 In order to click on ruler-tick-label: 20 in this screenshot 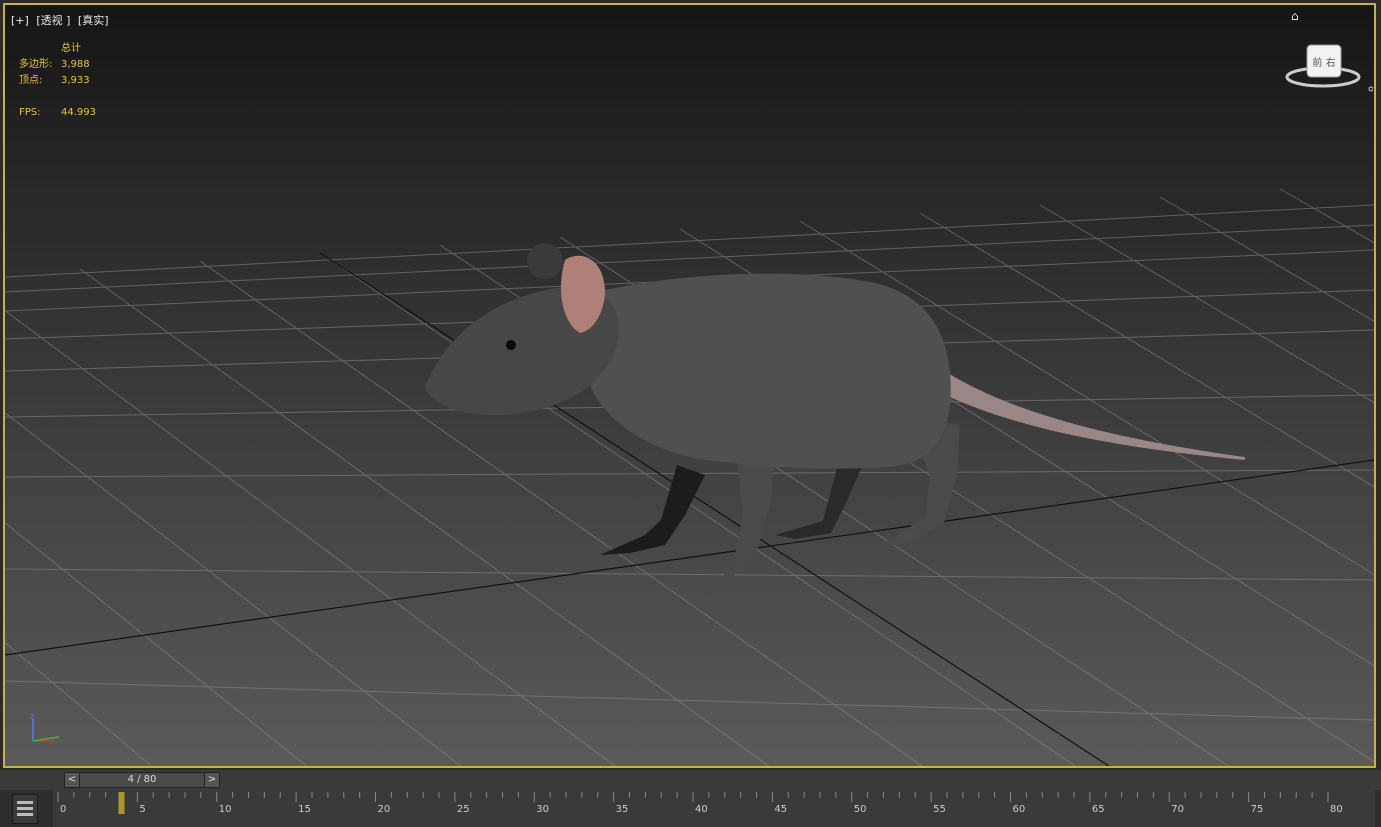, I will do `click(384, 809)`.